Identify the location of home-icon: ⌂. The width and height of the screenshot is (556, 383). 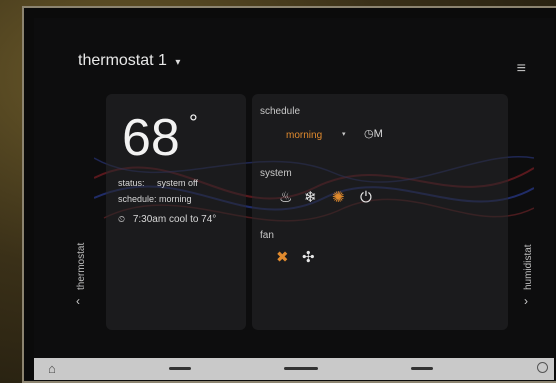
(52, 368).